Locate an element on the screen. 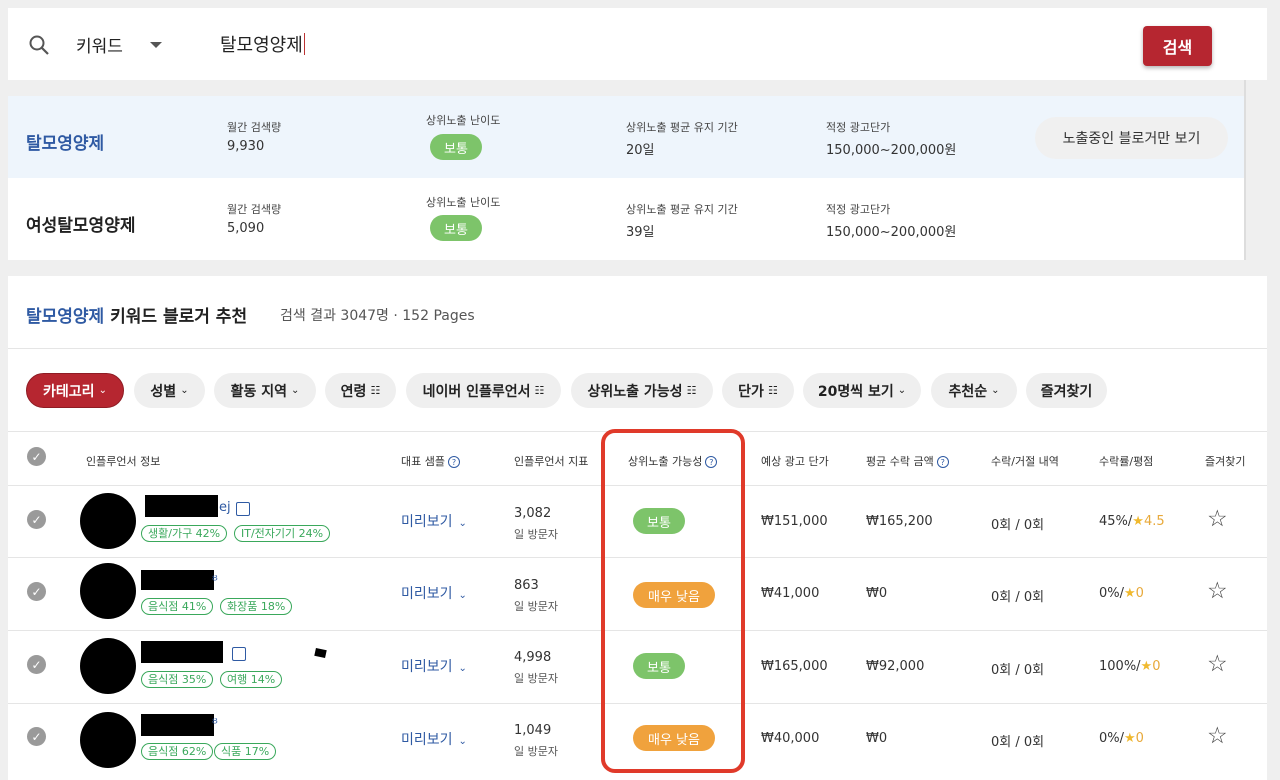  accept-rate: 0%/★0 is located at coordinates (1121, 593).